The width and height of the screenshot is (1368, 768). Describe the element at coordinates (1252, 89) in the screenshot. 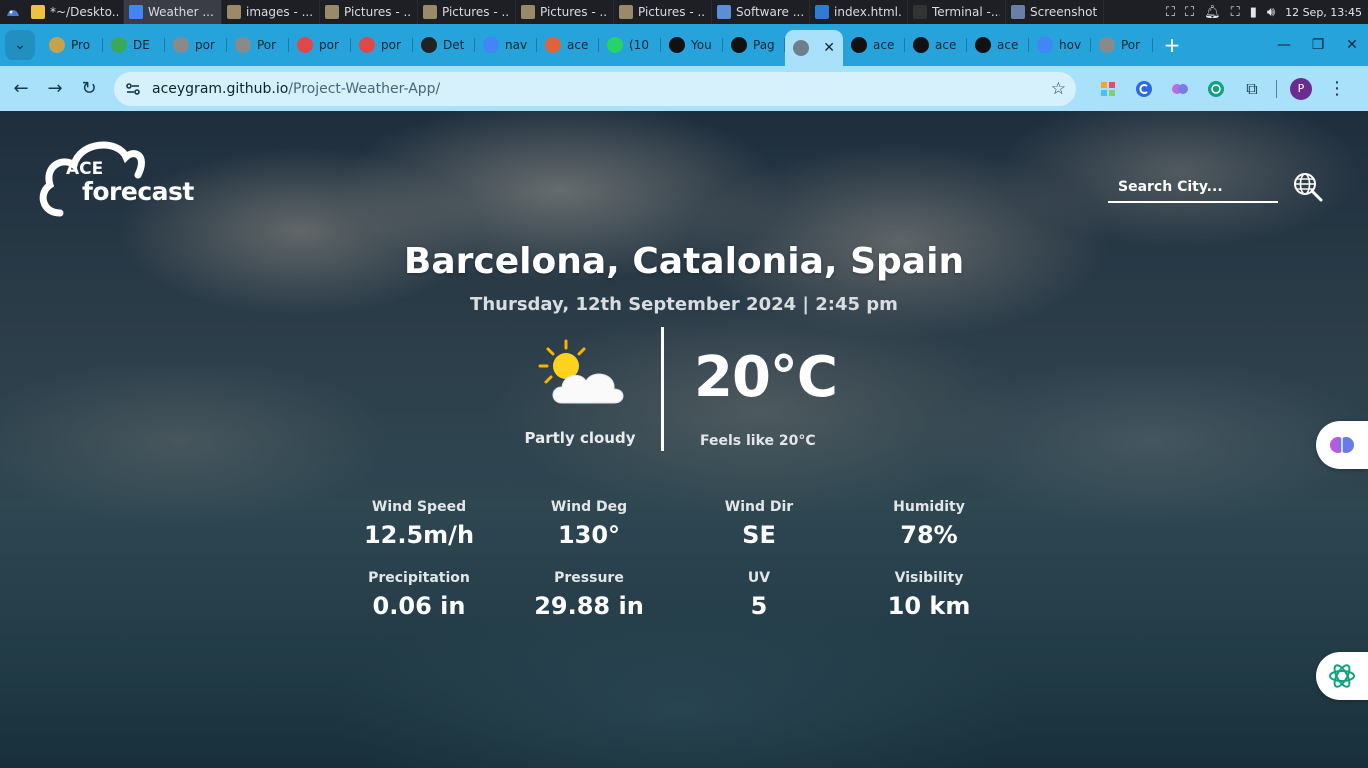

I see `extensions-button: ⧉` at that location.